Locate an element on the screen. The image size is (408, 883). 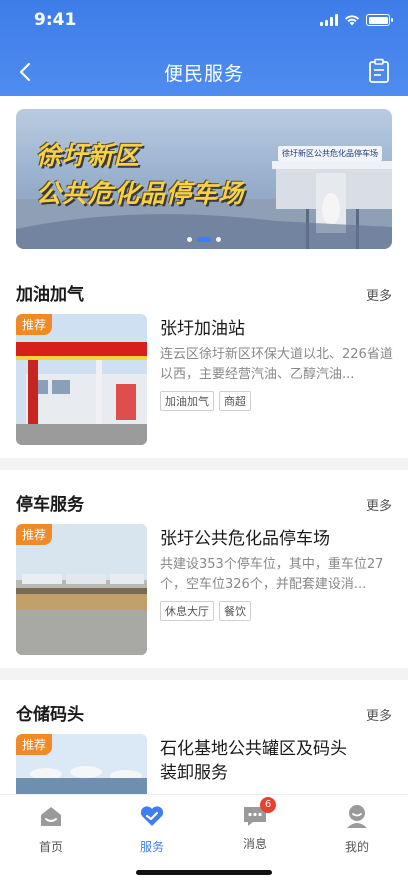
battery-icon is located at coordinates (379, 20).